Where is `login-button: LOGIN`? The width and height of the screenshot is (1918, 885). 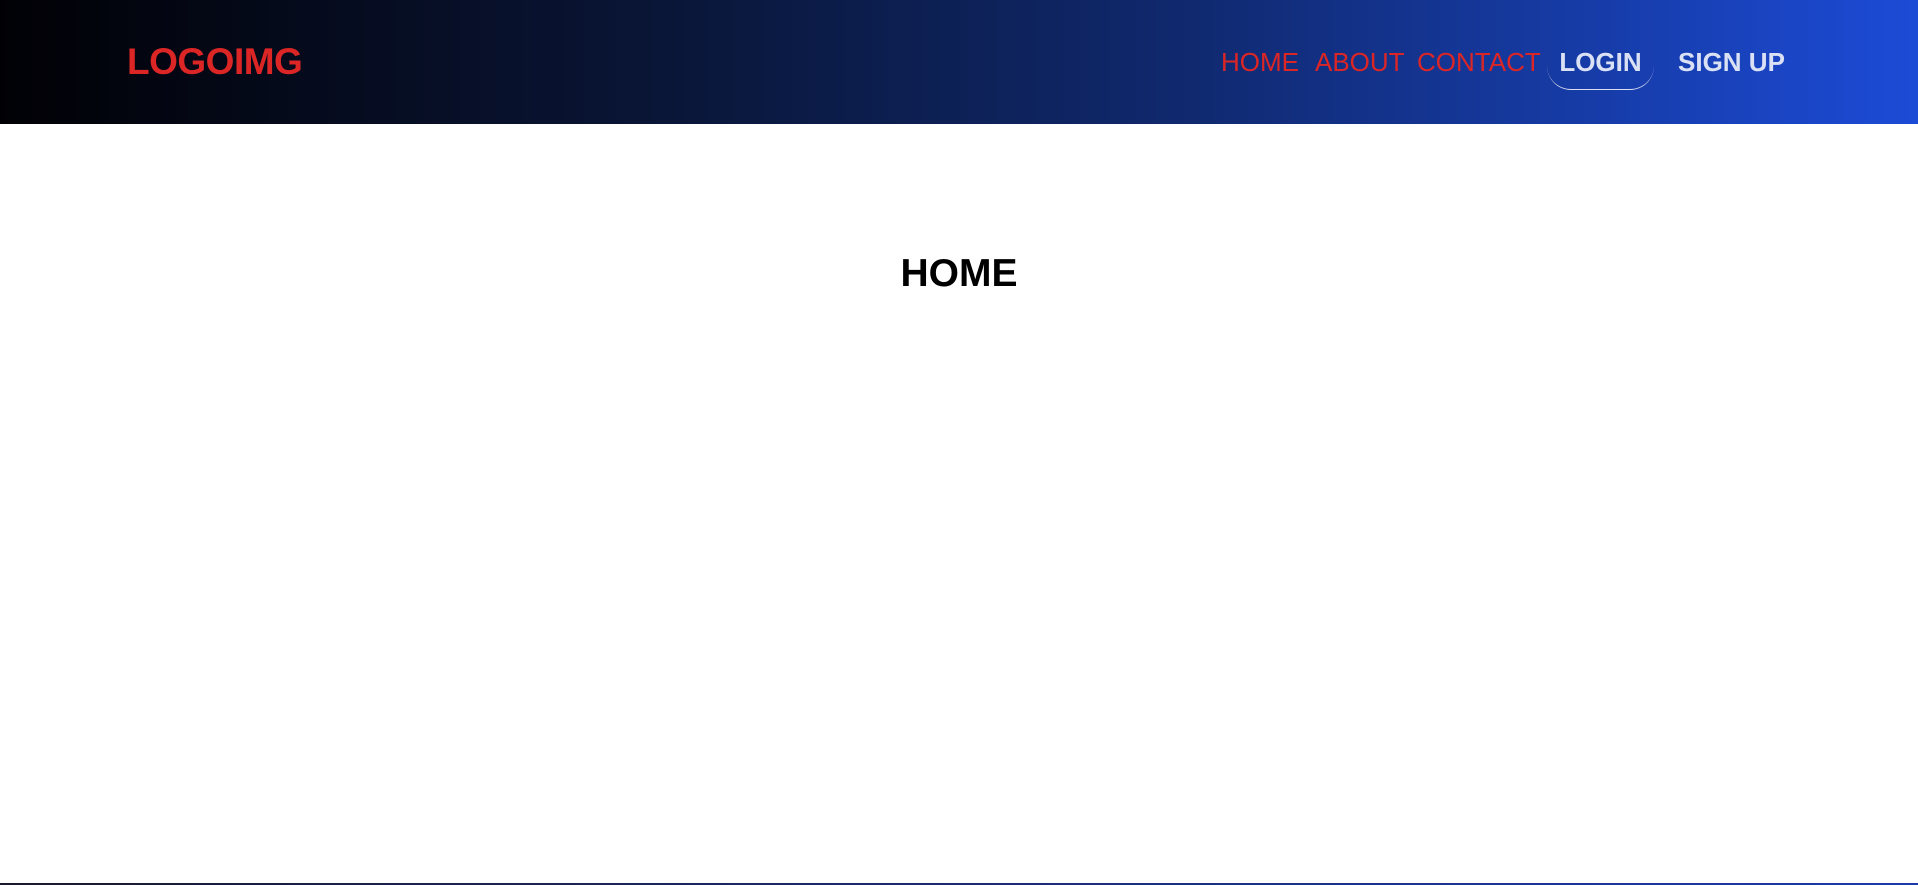 login-button: LOGIN is located at coordinates (1600, 65).